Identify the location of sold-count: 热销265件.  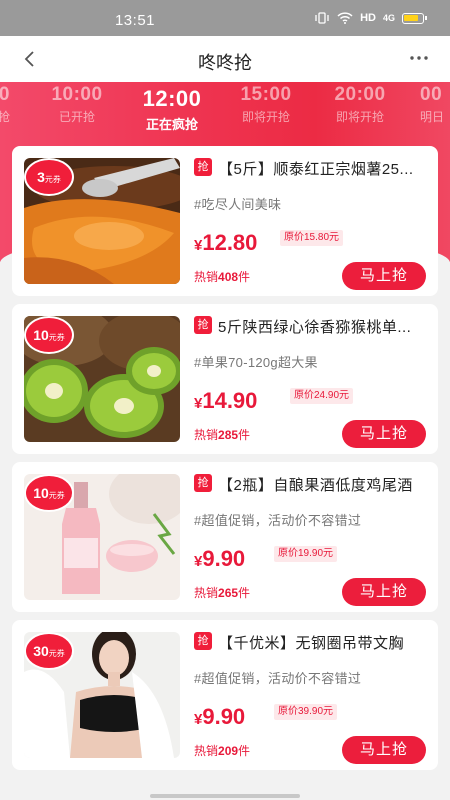
(222, 593).